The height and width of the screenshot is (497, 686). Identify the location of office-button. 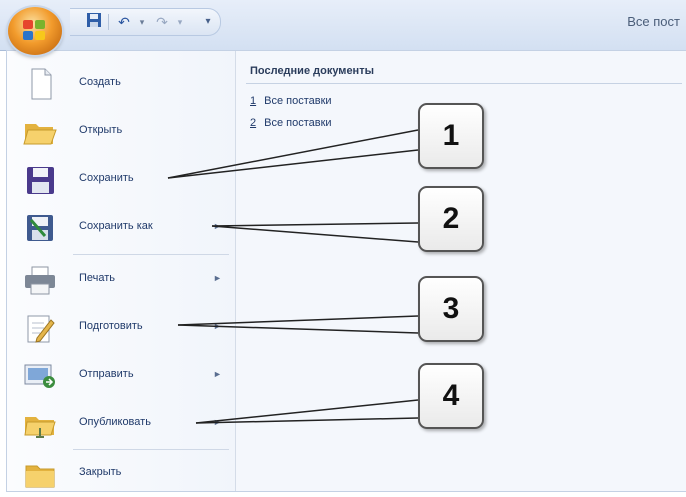
(35, 31).